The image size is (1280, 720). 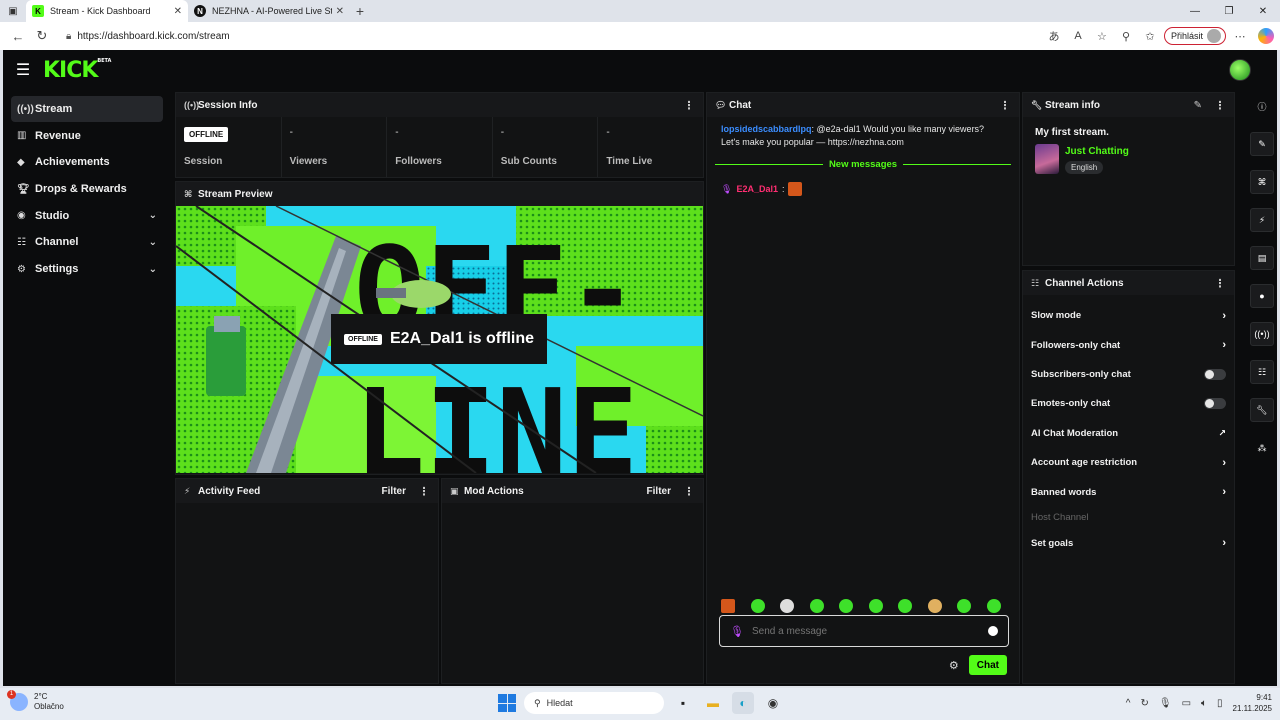 I want to click on chat-message-input, so click(x=865, y=631).